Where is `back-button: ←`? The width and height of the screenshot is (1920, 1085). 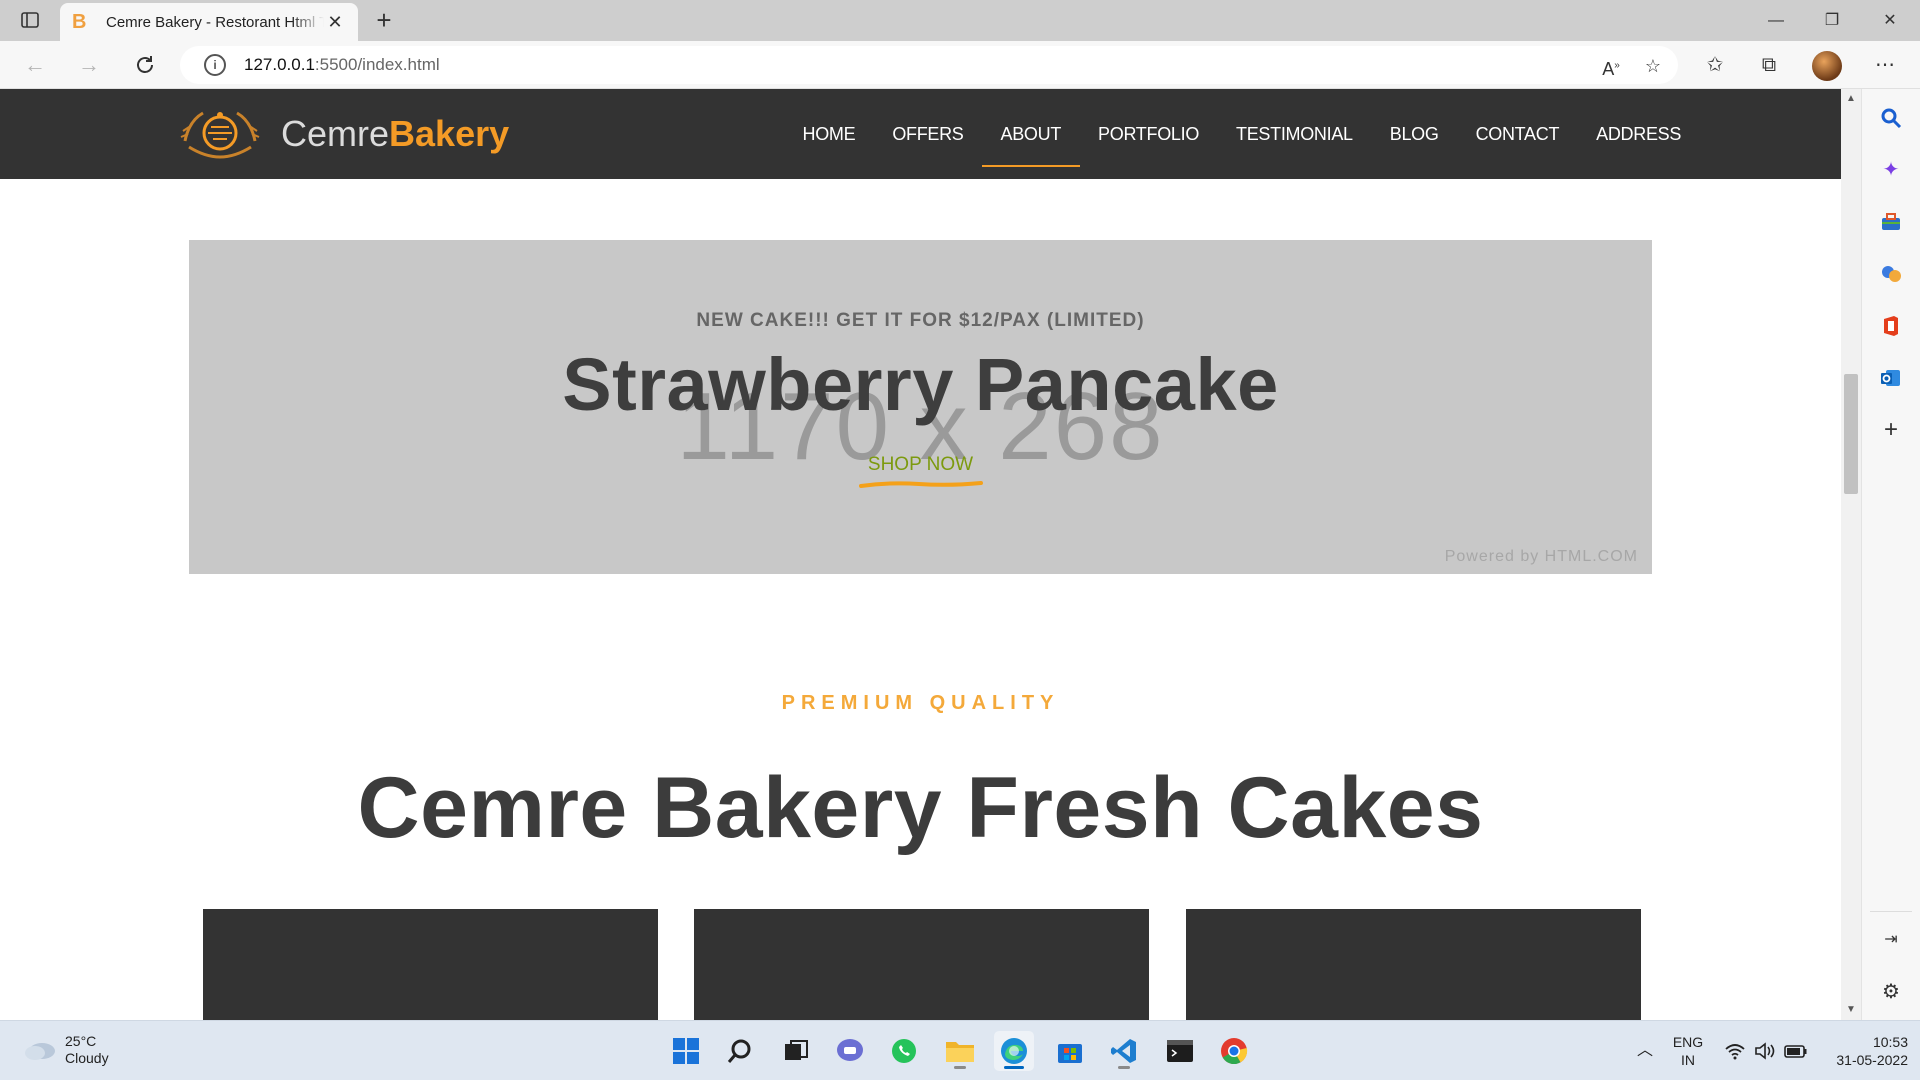 back-button: ← is located at coordinates (35, 65).